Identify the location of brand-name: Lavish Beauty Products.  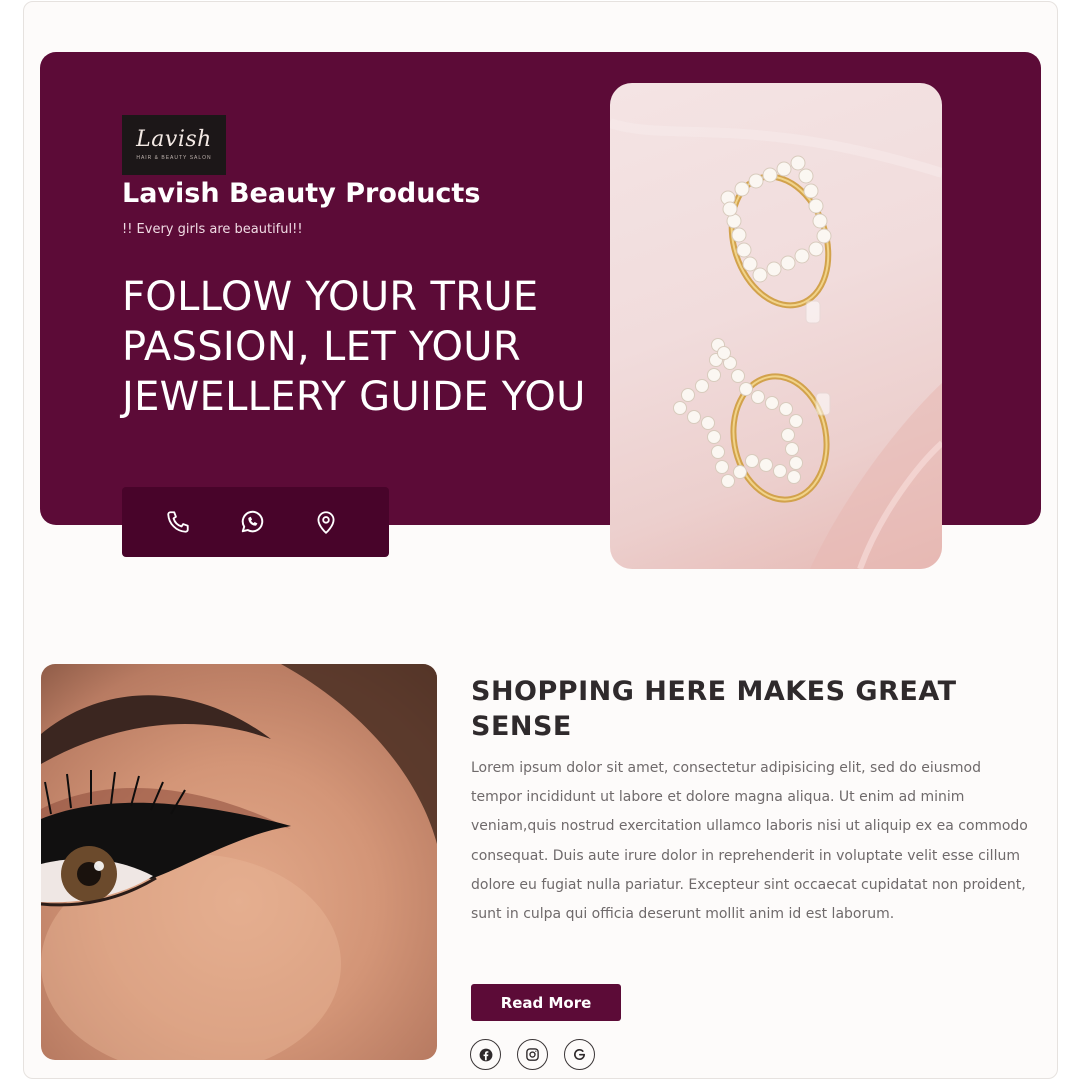
(301, 193).